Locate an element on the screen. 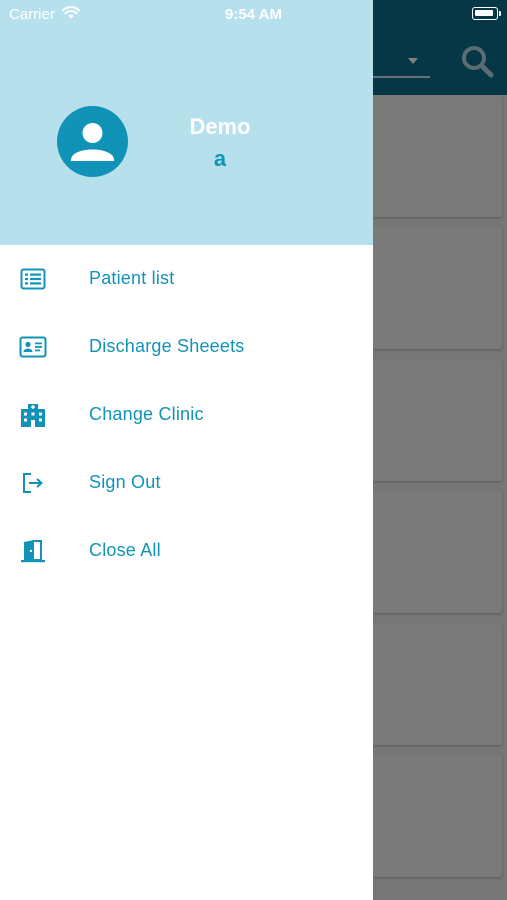  battery-tip is located at coordinates (500, 13).